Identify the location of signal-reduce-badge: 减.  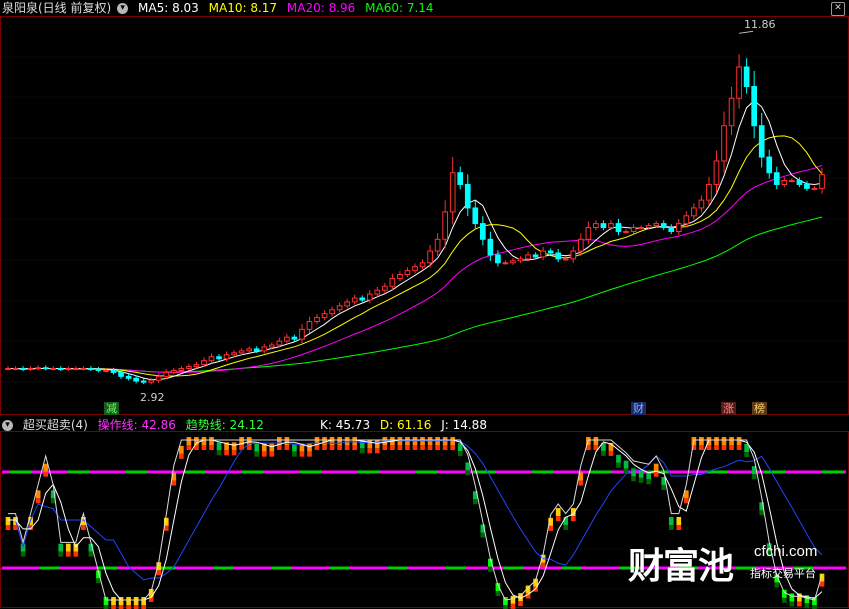
(111, 408).